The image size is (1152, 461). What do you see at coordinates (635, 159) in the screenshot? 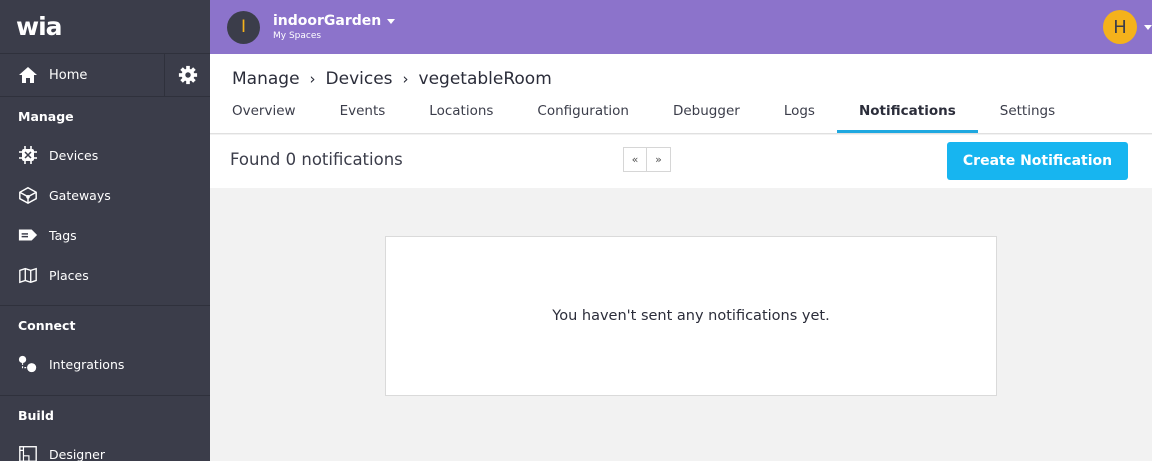
I see `previous-page-button: «` at bounding box center [635, 159].